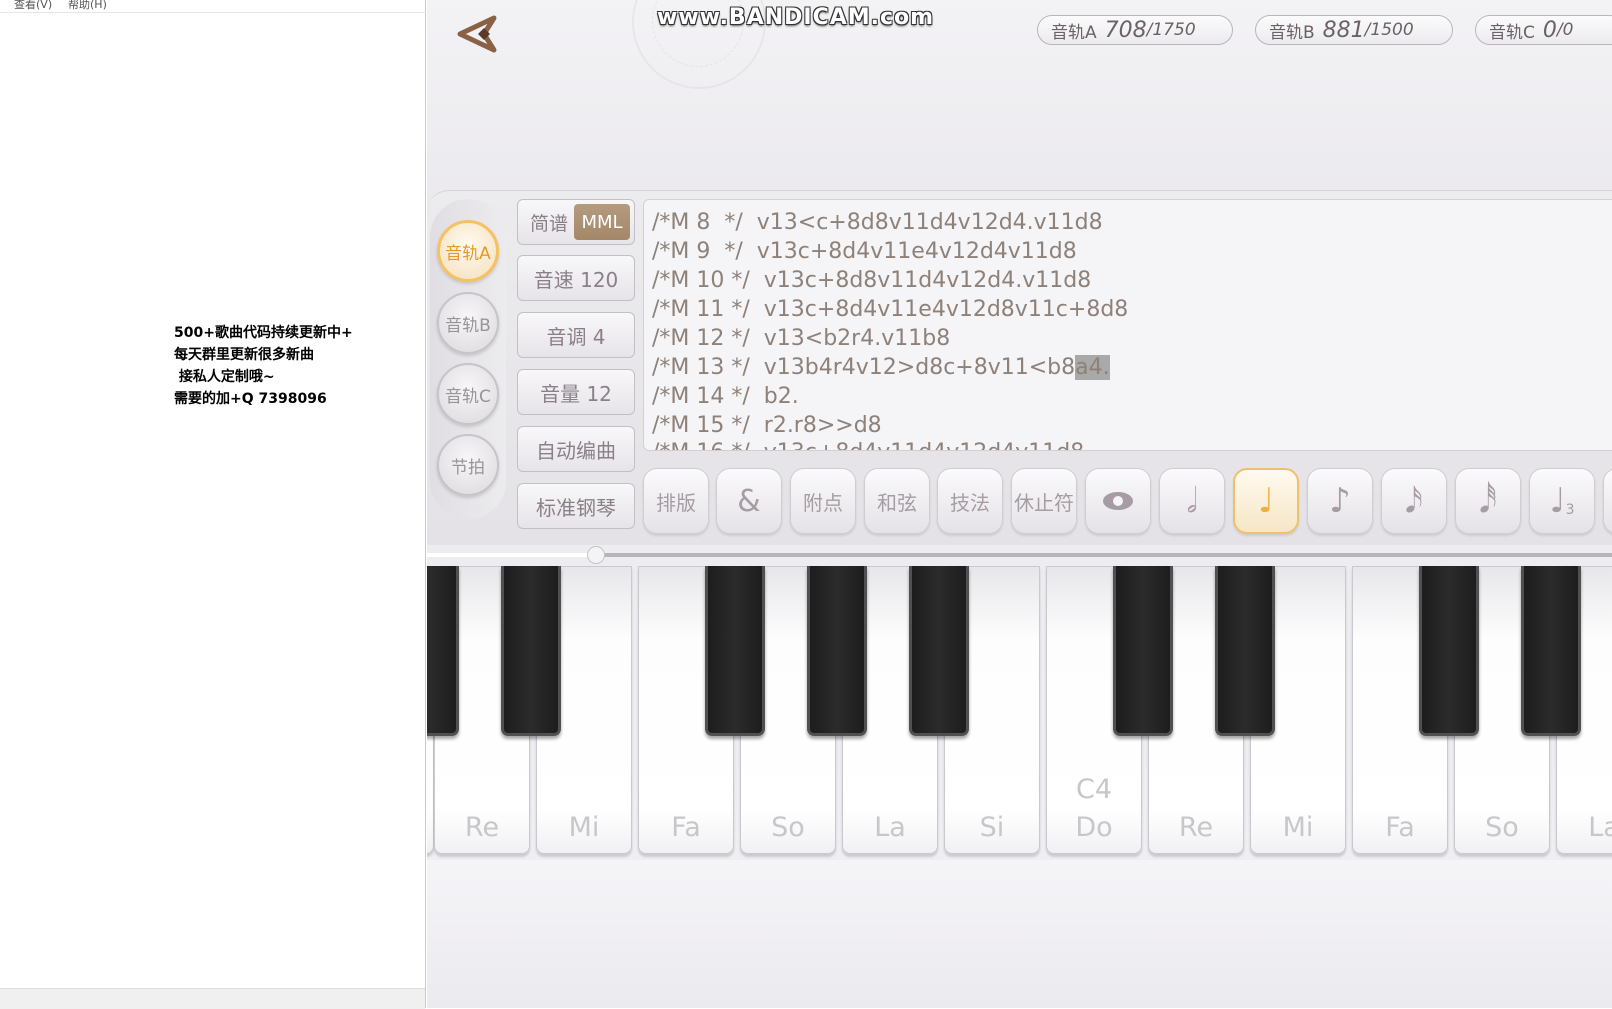 The width and height of the screenshot is (1612, 1009). I want to click on menu-help: 帮助(H), so click(87, 6).